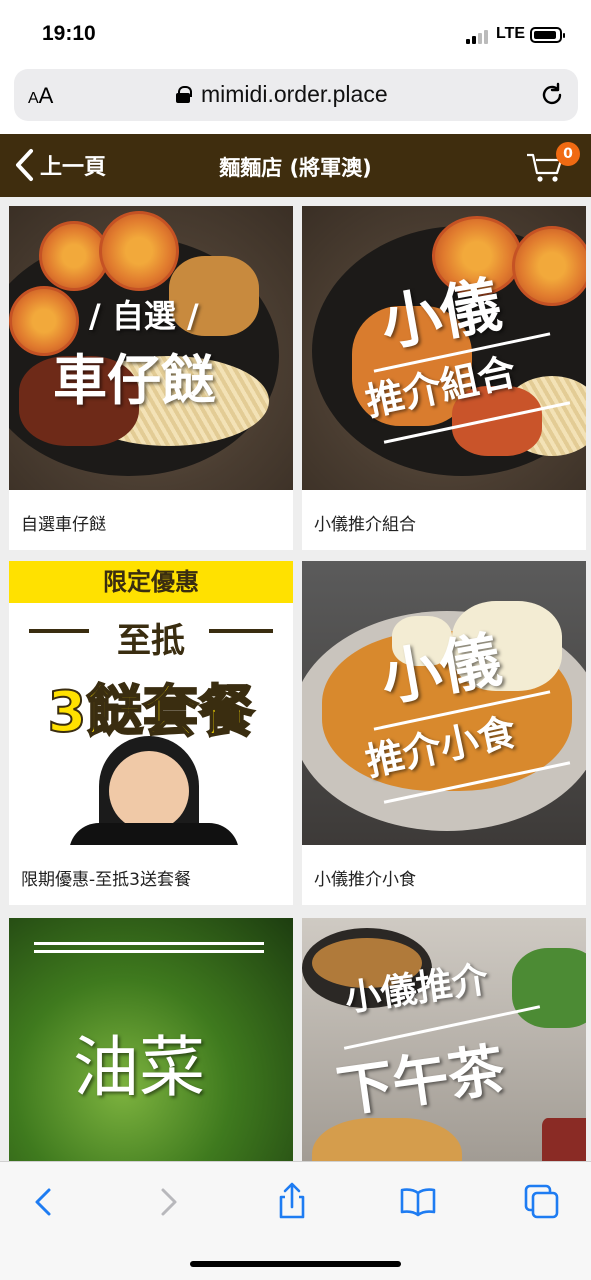 This screenshot has width=591, height=1280. What do you see at coordinates (144, 316) in the screenshot?
I see `image-caption: / 自選 /` at bounding box center [144, 316].